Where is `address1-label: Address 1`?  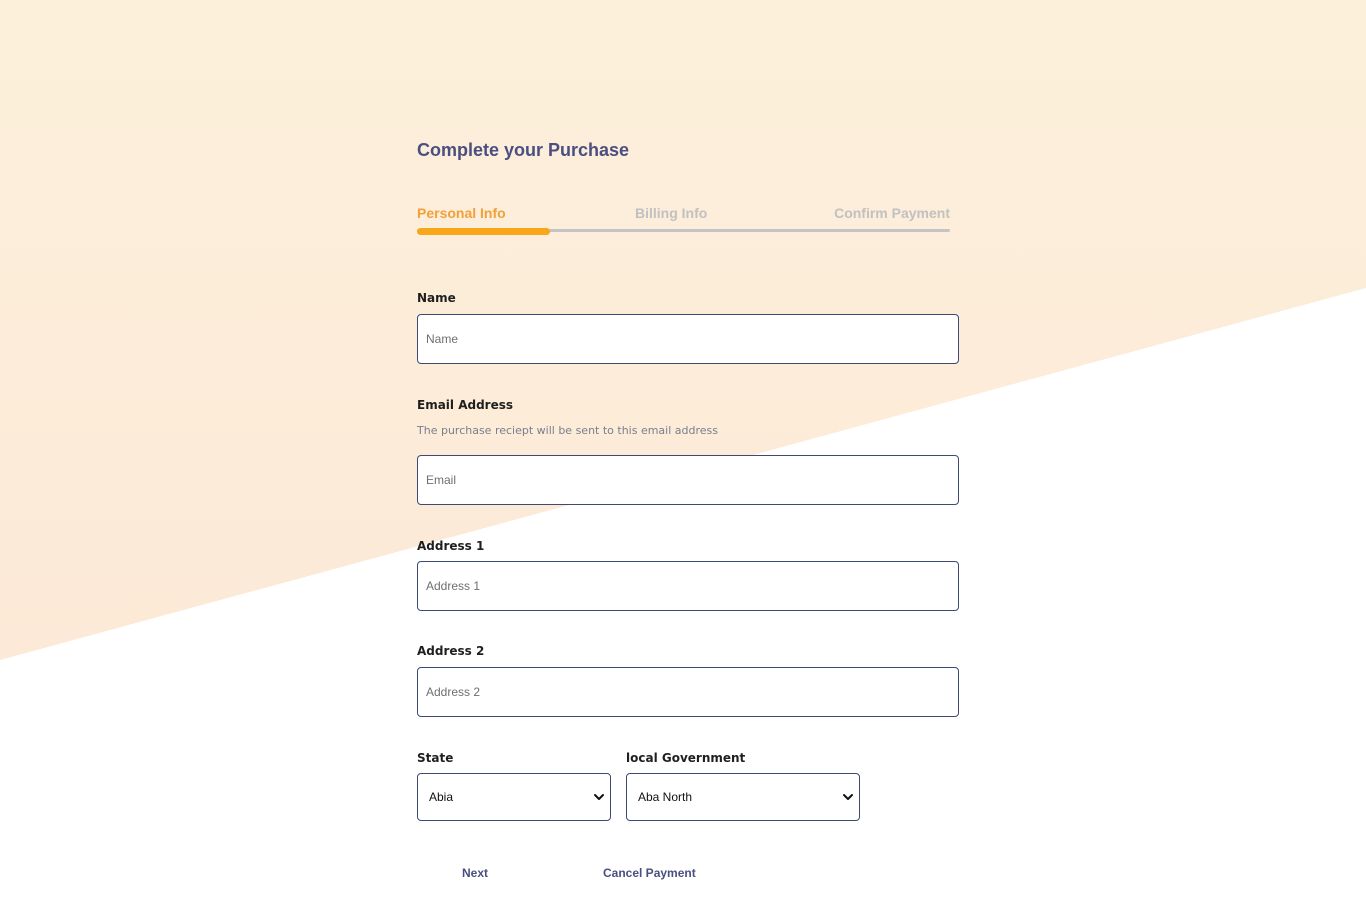
address1-label: Address 1 is located at coordinates (451, 546).